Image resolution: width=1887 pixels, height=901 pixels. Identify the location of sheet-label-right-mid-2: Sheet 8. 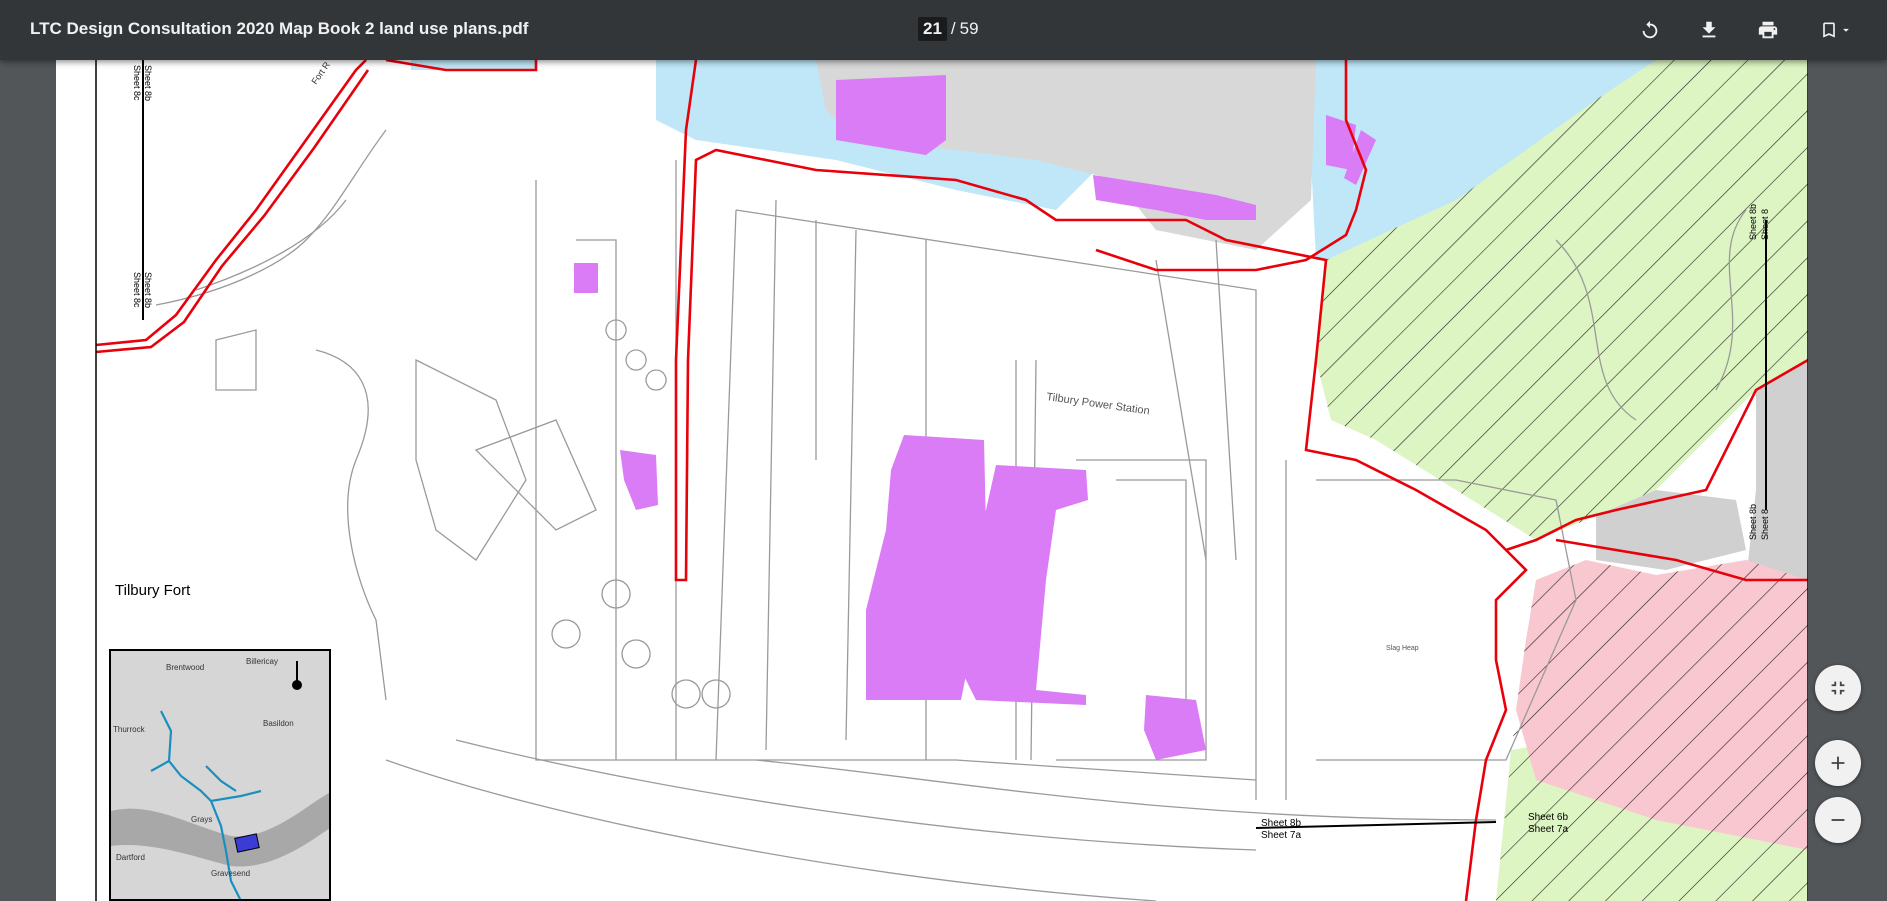
(1765, 524).